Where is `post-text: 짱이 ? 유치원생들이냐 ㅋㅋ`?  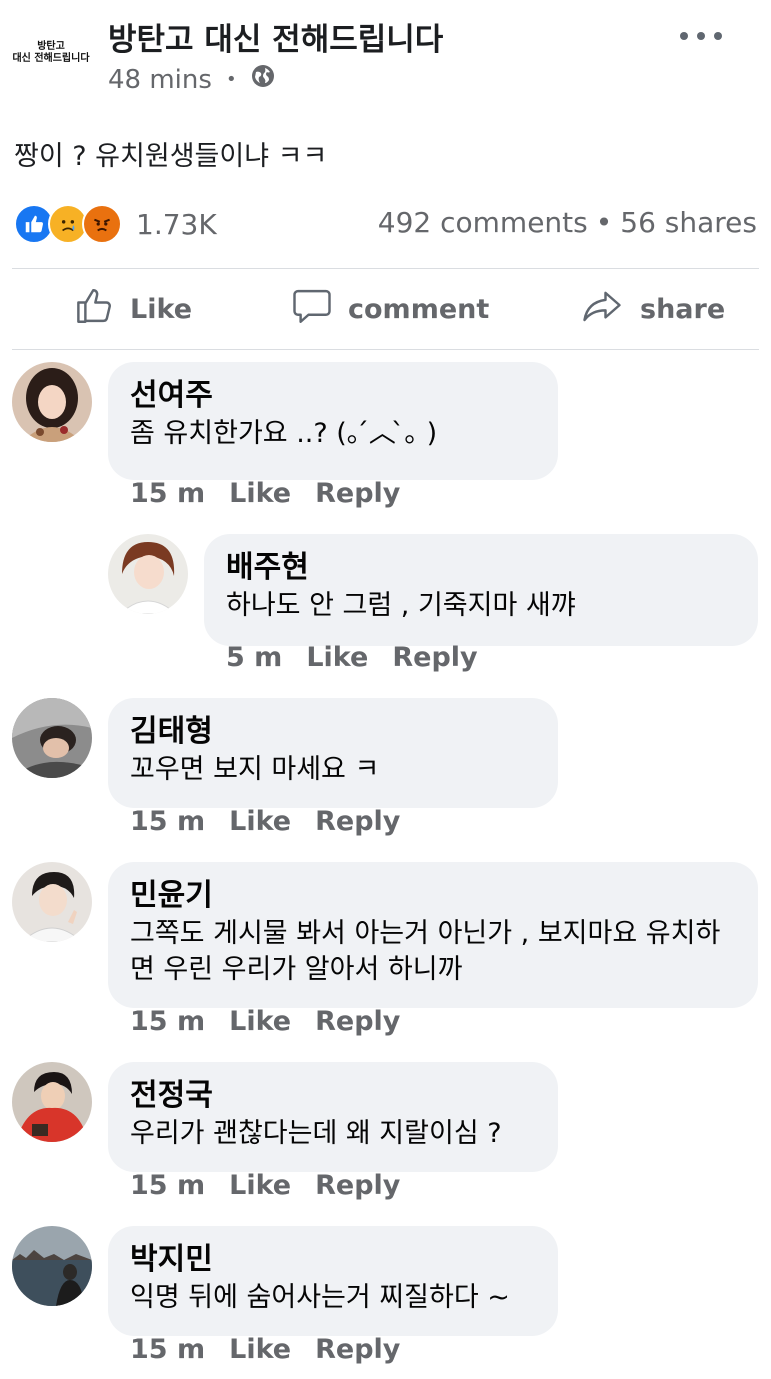 post-text: 짱이 ? 유치원생들이냐 ㅋㅋ is located at coordinates (171, 156).